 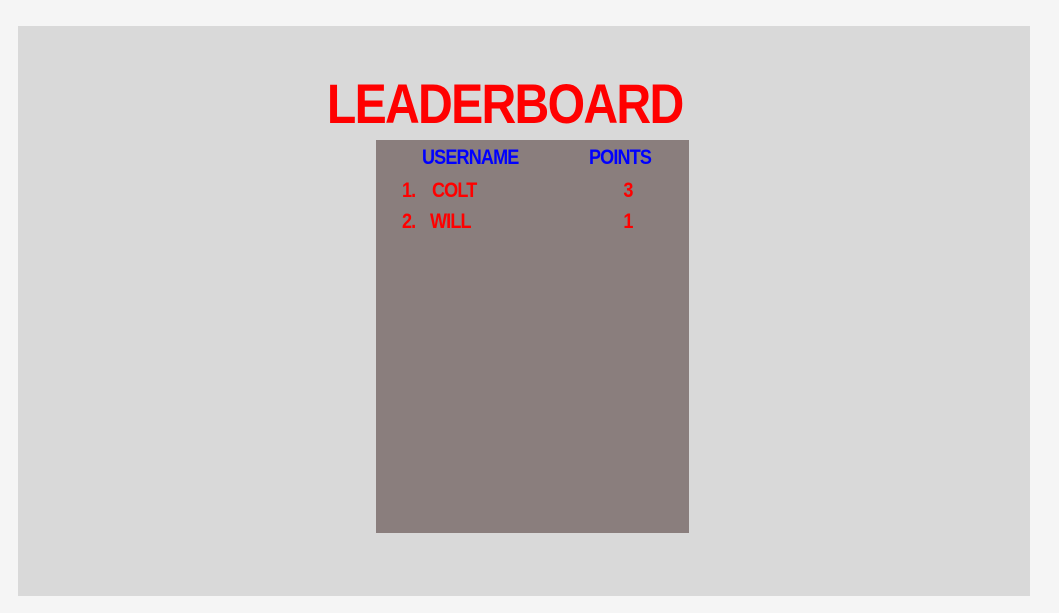 What do you see at coordinates (451, 221) in the screenshot?
I see `row-username: WILL` at bounding box center [451, 221].